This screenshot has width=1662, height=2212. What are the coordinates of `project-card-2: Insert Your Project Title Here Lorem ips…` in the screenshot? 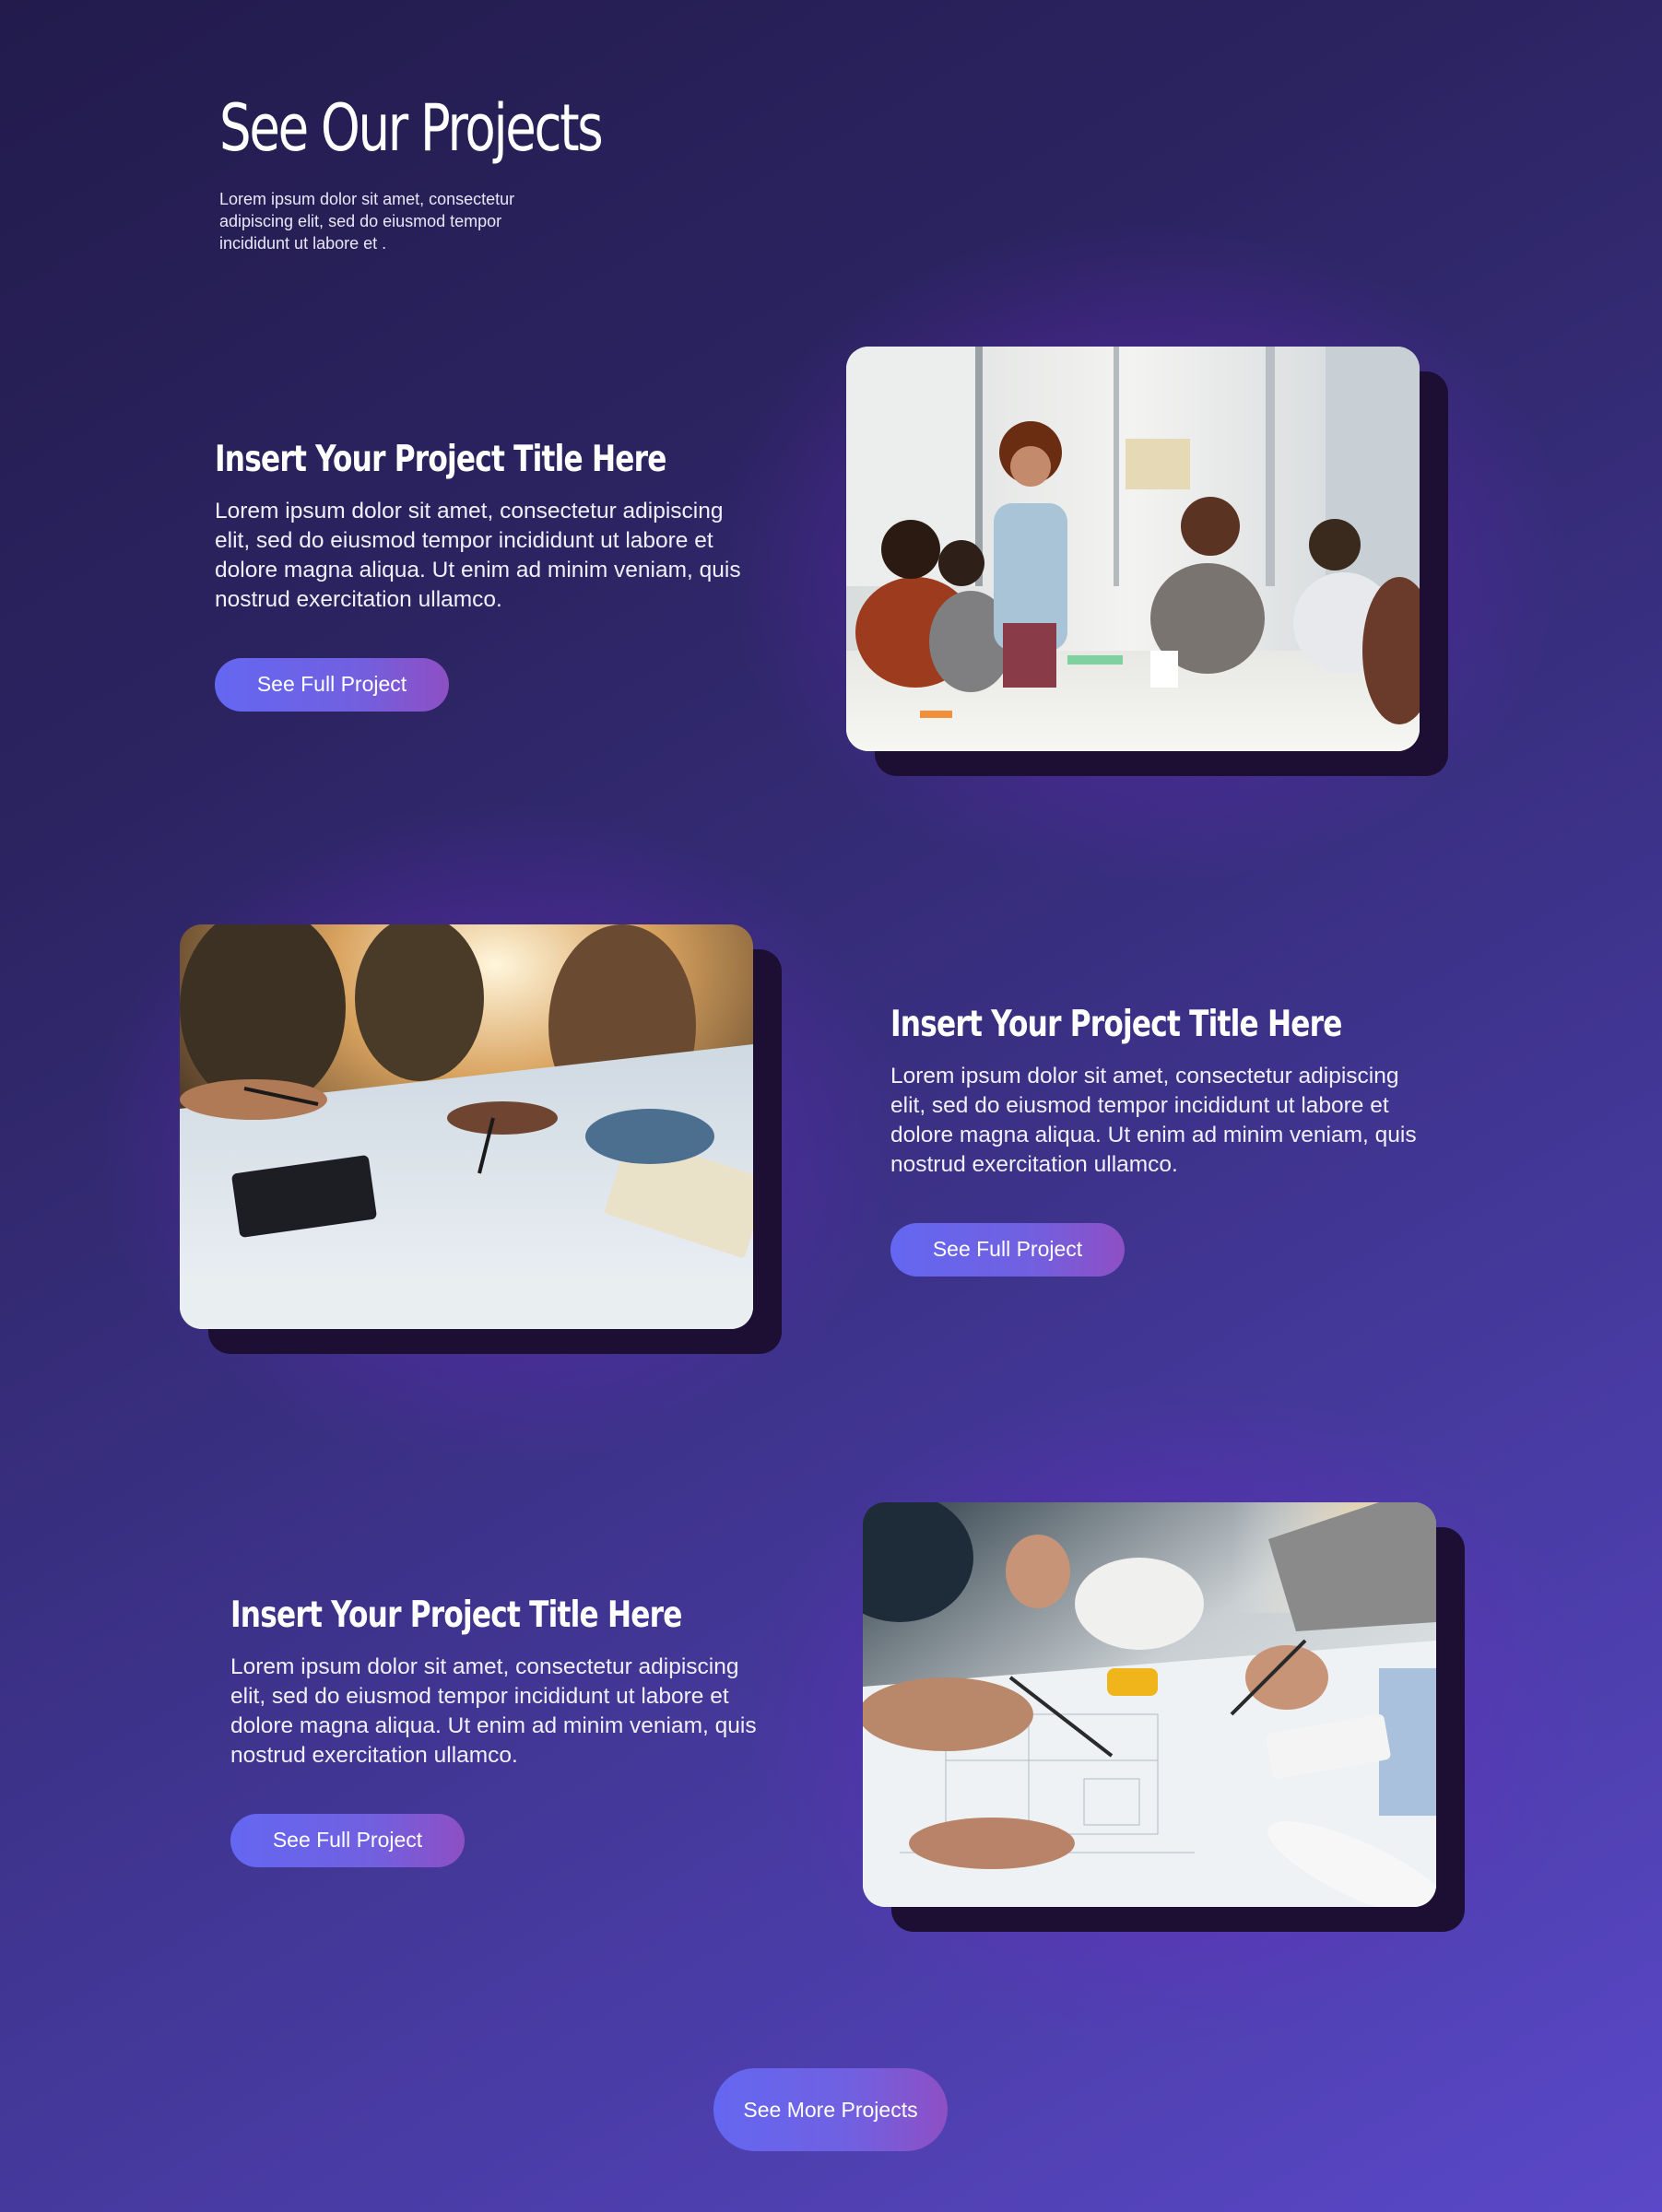 It's located at (1157, 1140).